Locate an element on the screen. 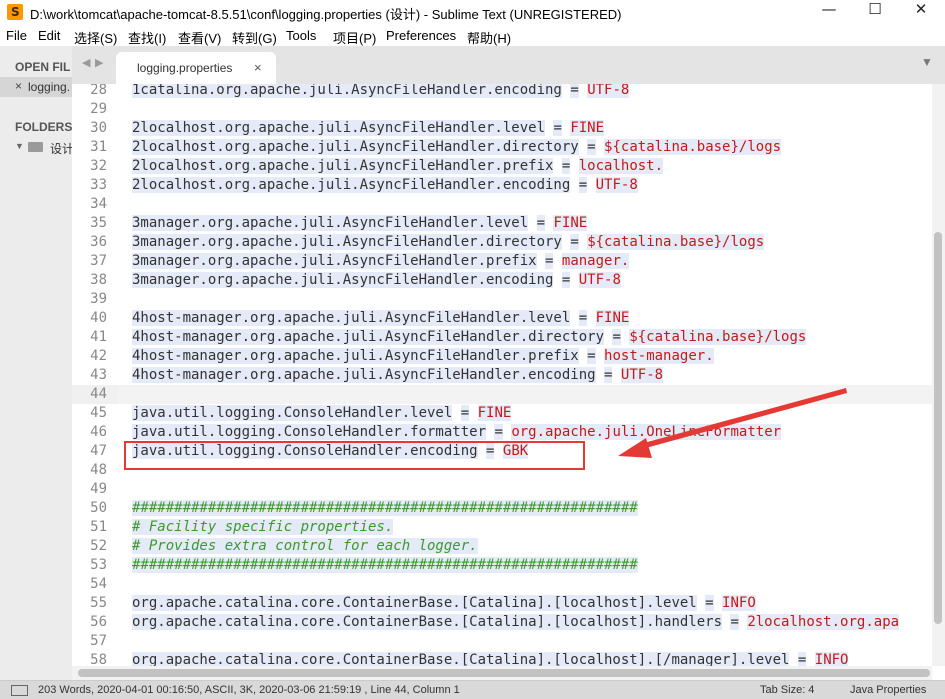  annotation-highlight-box is located at coordinates (354, 455).